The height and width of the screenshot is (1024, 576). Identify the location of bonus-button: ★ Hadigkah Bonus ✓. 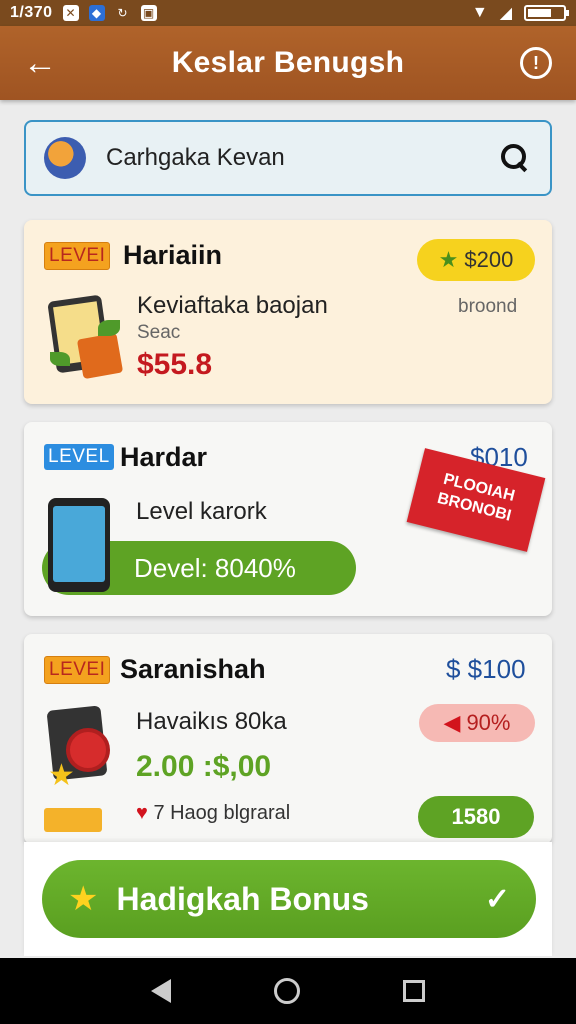
(289, 899).